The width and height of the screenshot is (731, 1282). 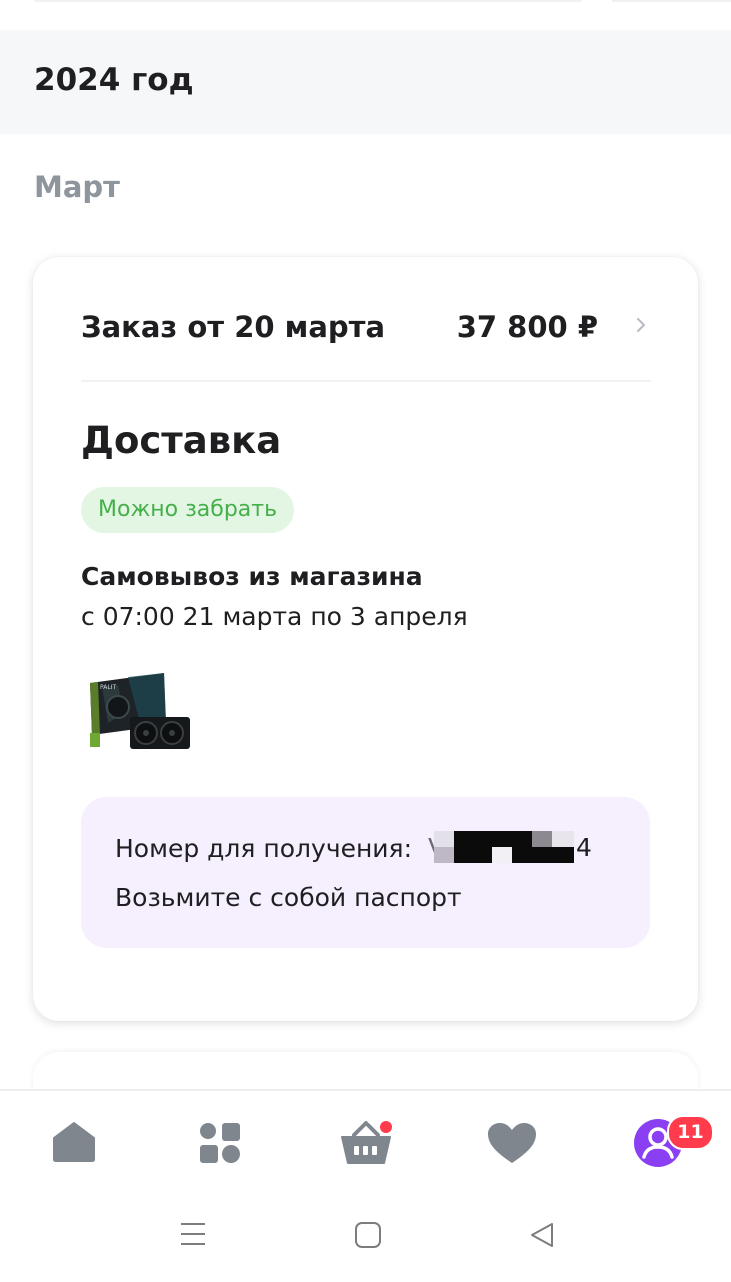 What do you see at coordinates (366, 381) in the screenshot?
I see `divider` at bounding box center [366, 381].